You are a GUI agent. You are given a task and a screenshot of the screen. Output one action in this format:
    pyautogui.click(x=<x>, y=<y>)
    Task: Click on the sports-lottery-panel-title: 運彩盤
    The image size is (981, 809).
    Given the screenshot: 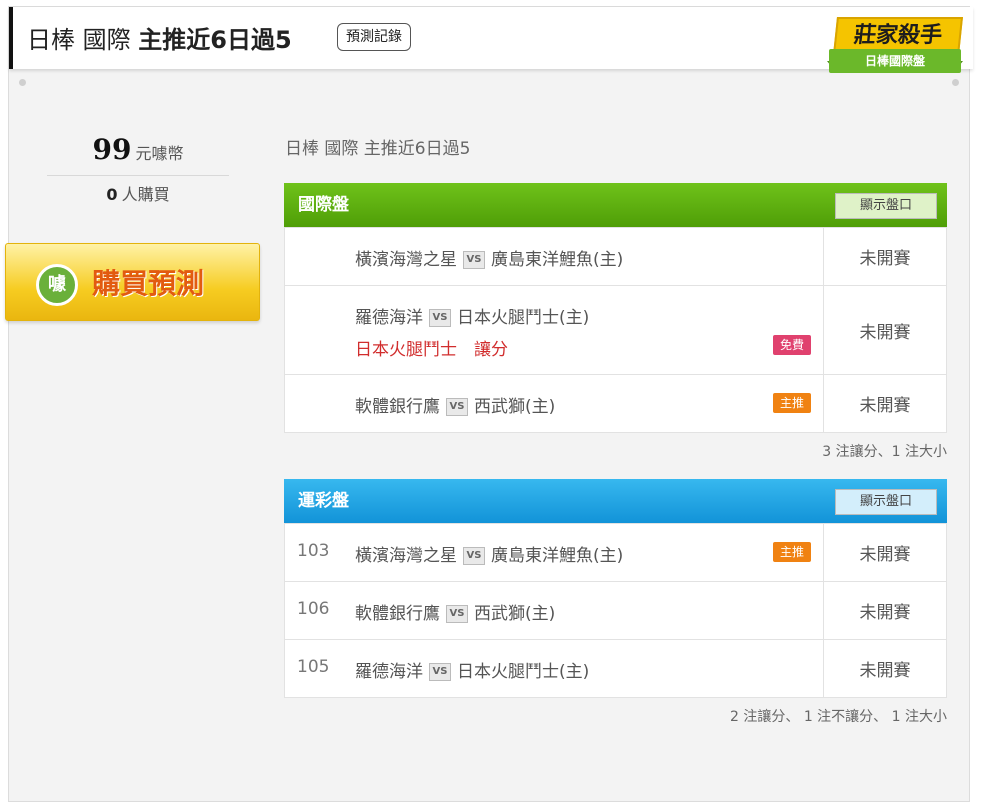 What is the action you would take?
    pyautogui.click(x=323, y=501)
    